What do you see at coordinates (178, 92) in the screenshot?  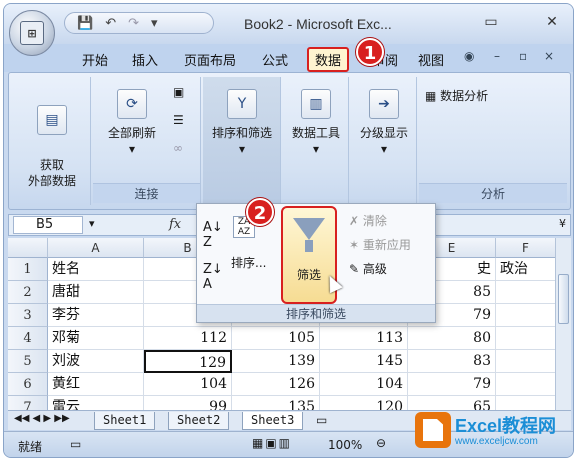 I see `connections-icon: ▣` at bounding box center [178, 92].